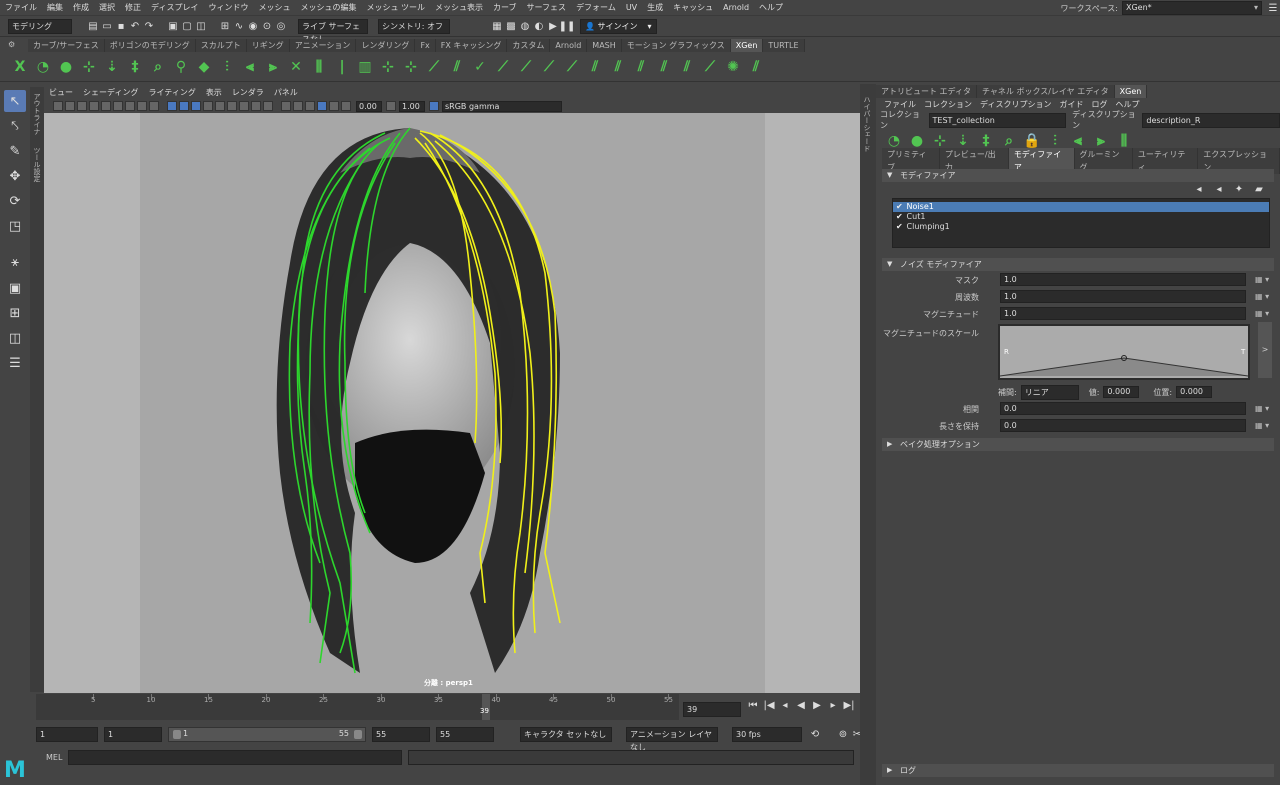 The image size is (1280, 785). Describe the element at coordinates (267, 734) in the screenshot. I see `range-bar: 1 55` at that location.